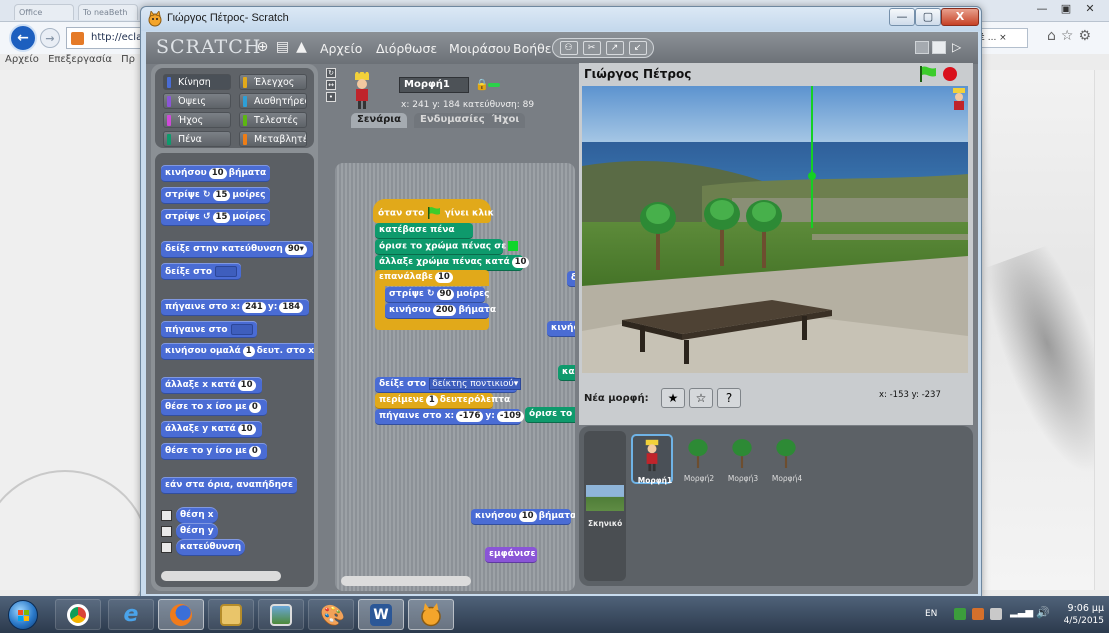 The width and height of the screenshot is (1109, 633). I want to click on update-icon, so click(978, 614).